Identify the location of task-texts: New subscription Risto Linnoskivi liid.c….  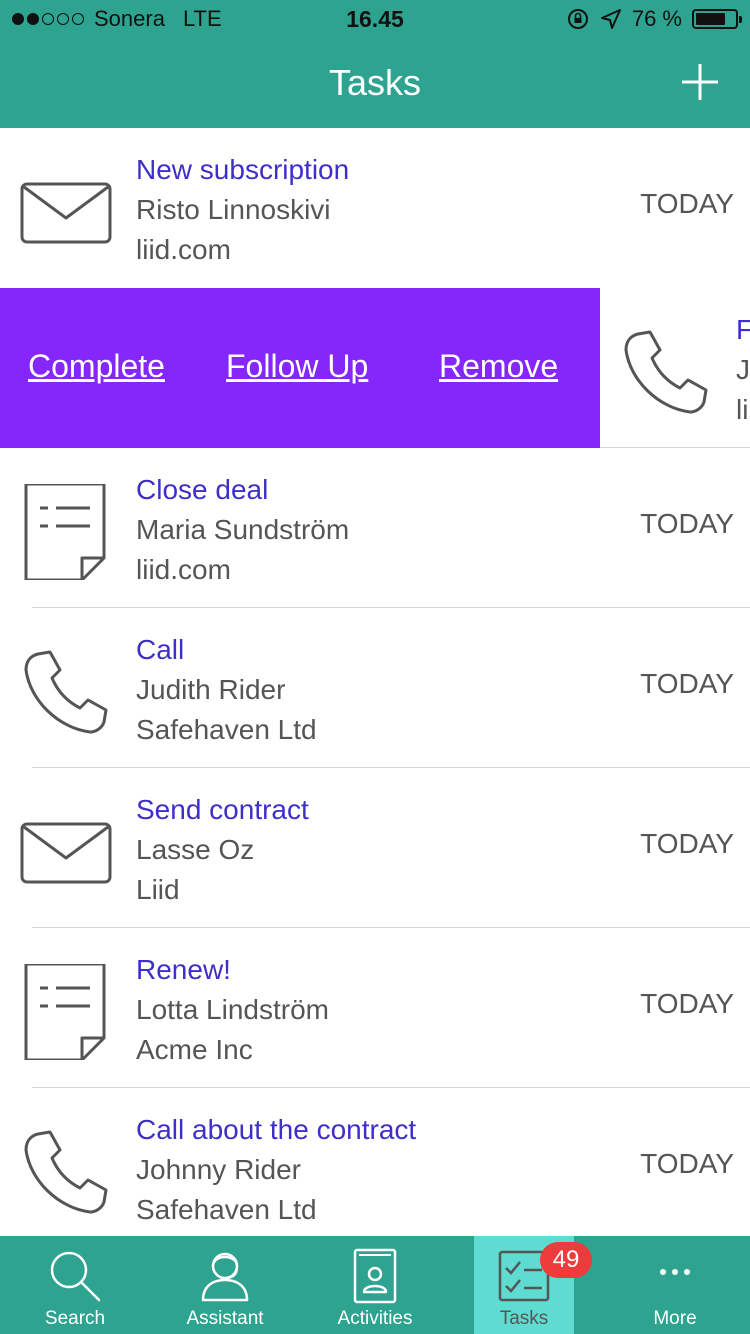
(242, 210).